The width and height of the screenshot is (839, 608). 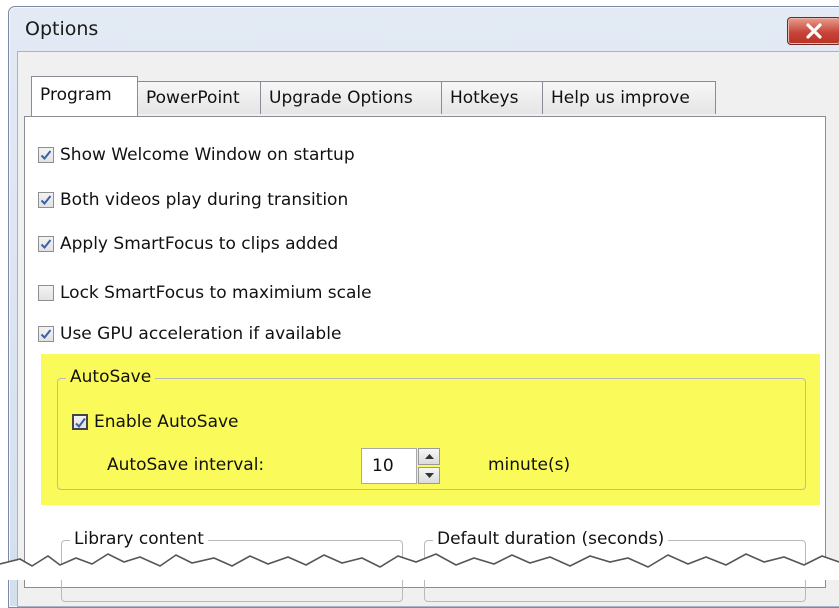 I want to click on tab-hotkeys: Hotkeys, so click(x=492, y=97).